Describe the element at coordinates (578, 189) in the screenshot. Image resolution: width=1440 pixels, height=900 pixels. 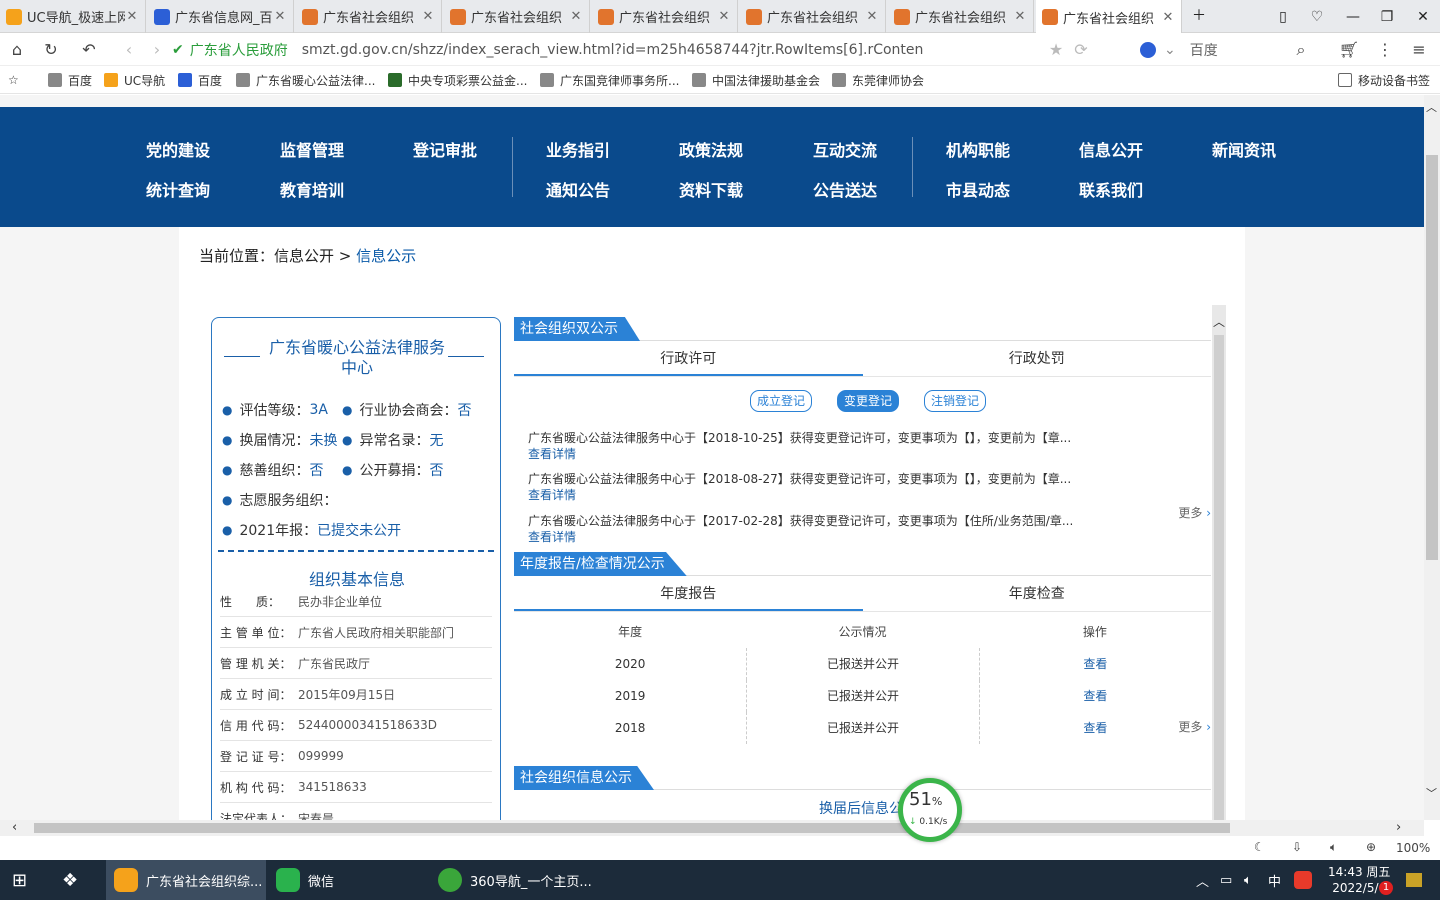
I see `nav-item: 通知公告` at that location.